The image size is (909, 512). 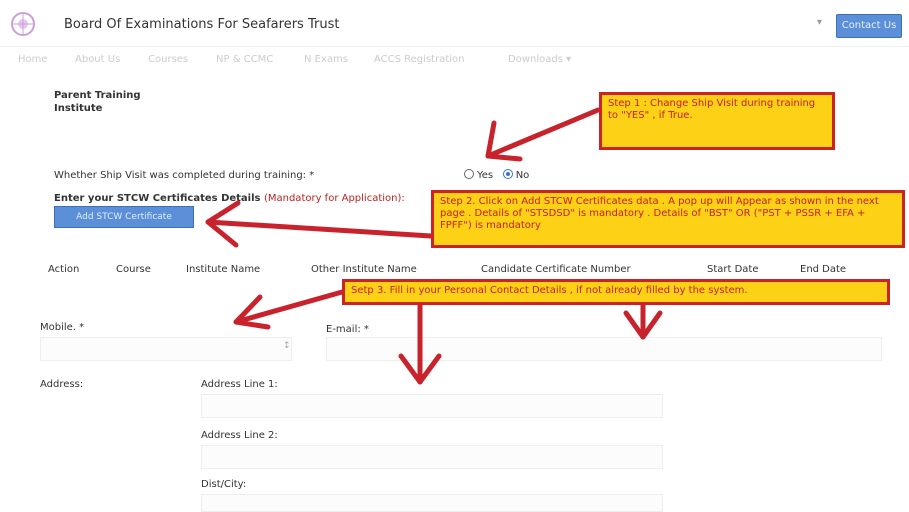 What do you see at coordinates (157, 198) in the screenshot?
I see `stcw-label-text: Enter your STCW Certificates Details` at bounding box center [157, 198].